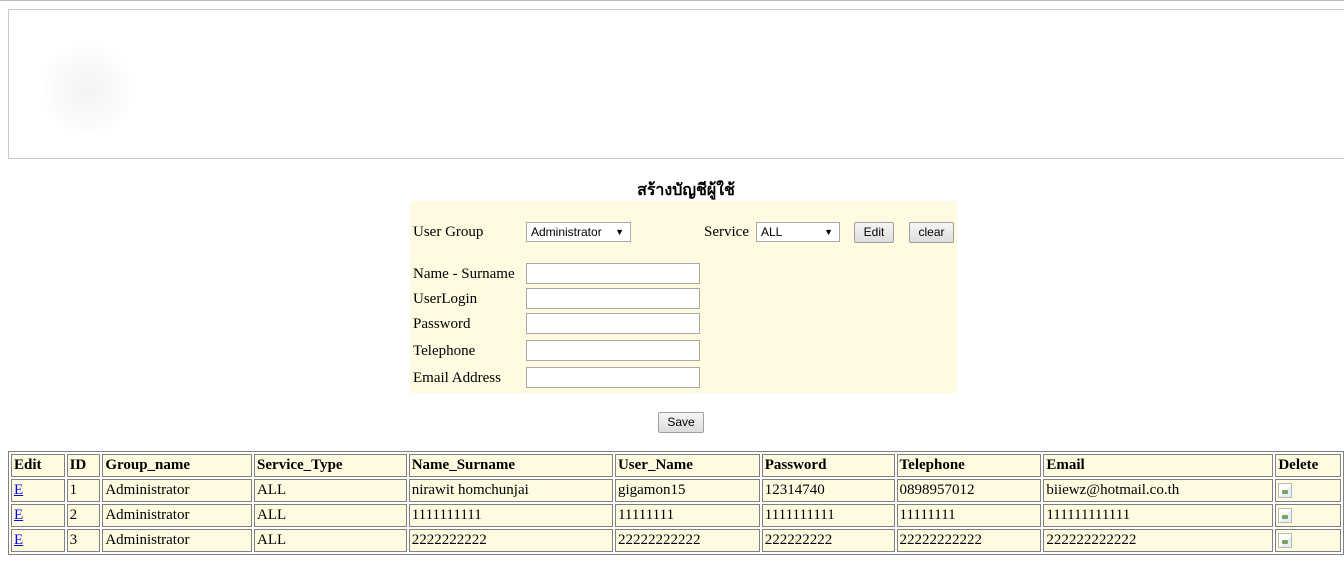 This screenshot has height=570, width=1344. Describe the element at coordinates (798, 232) in the screenshot. I see `service-select: ALL ▼` at that location.